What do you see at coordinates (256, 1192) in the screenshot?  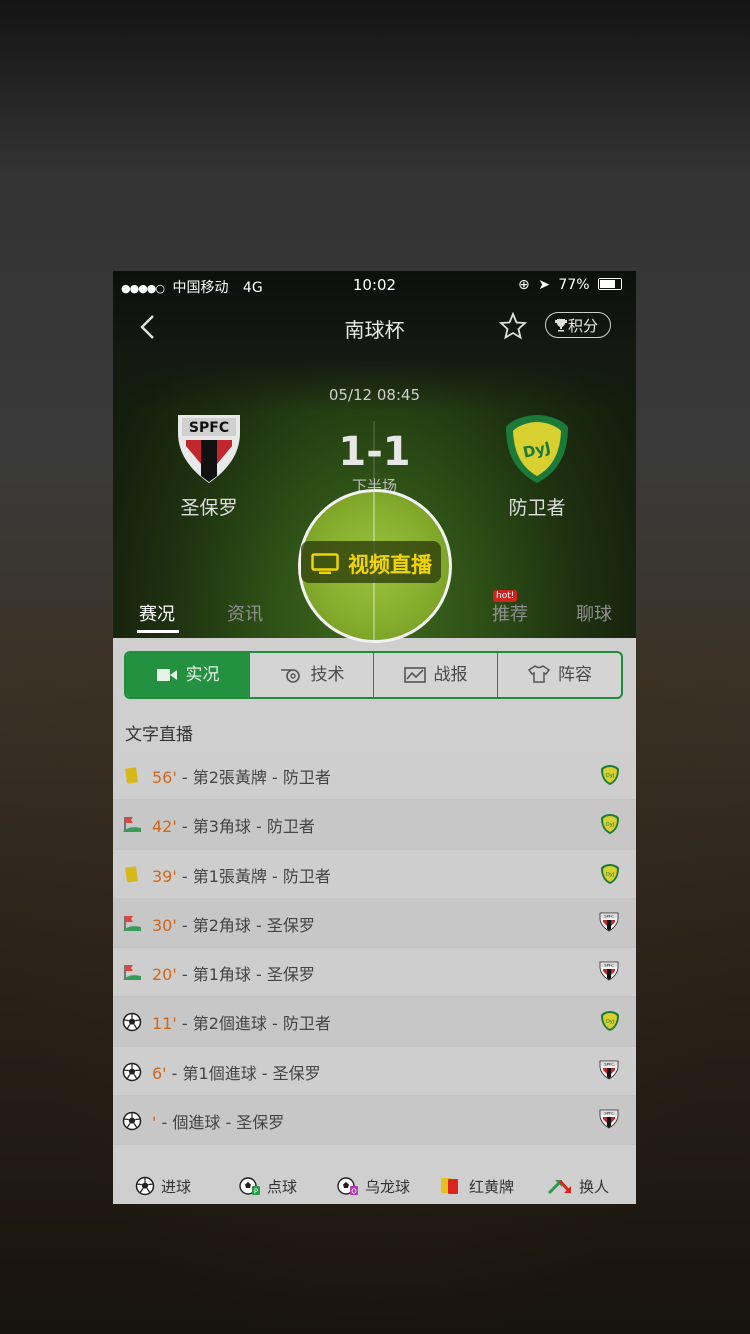 I see `svg-text: P` at bounding box center [256, 1192].